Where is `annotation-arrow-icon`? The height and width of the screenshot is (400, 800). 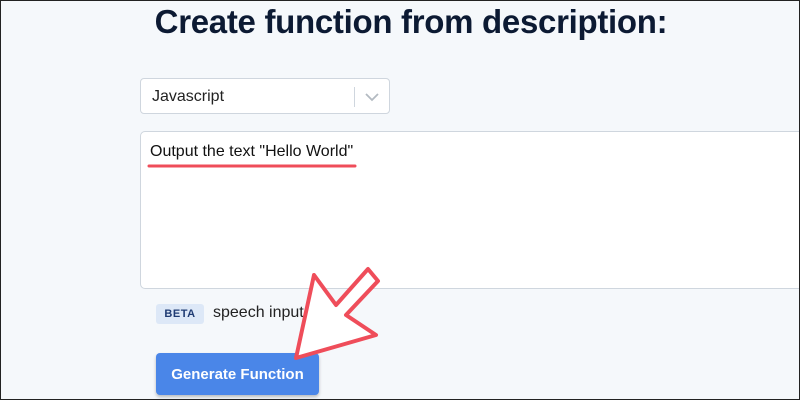 annotation-arrow-icon is located at coordinates (337, 313).